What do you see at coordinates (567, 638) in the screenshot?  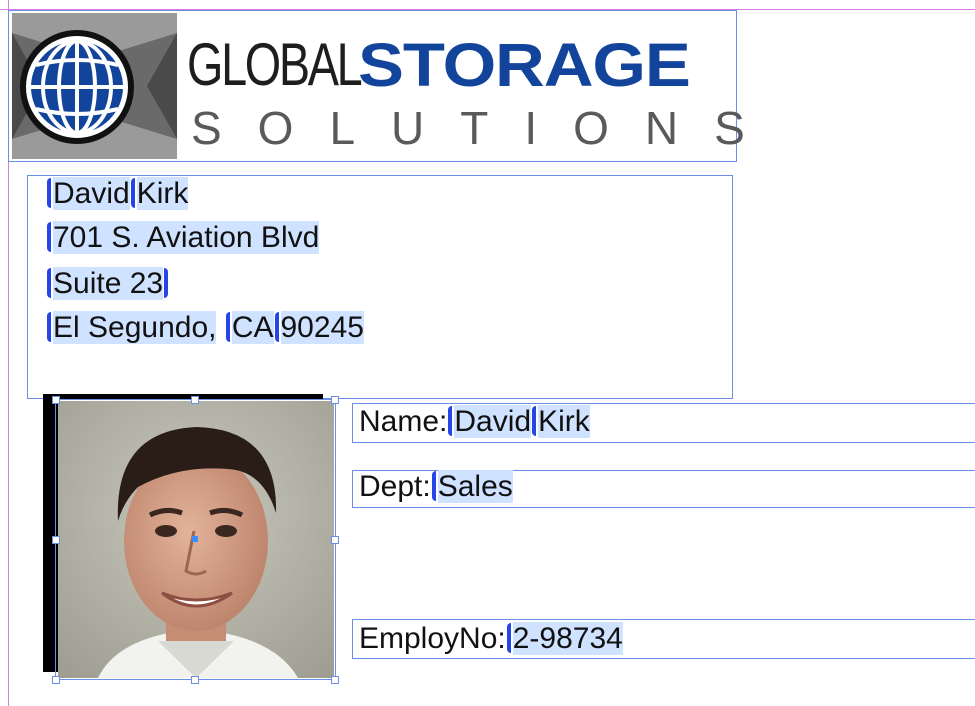 I see `employno-field: 2-98734` at bounding box center [567, 638].